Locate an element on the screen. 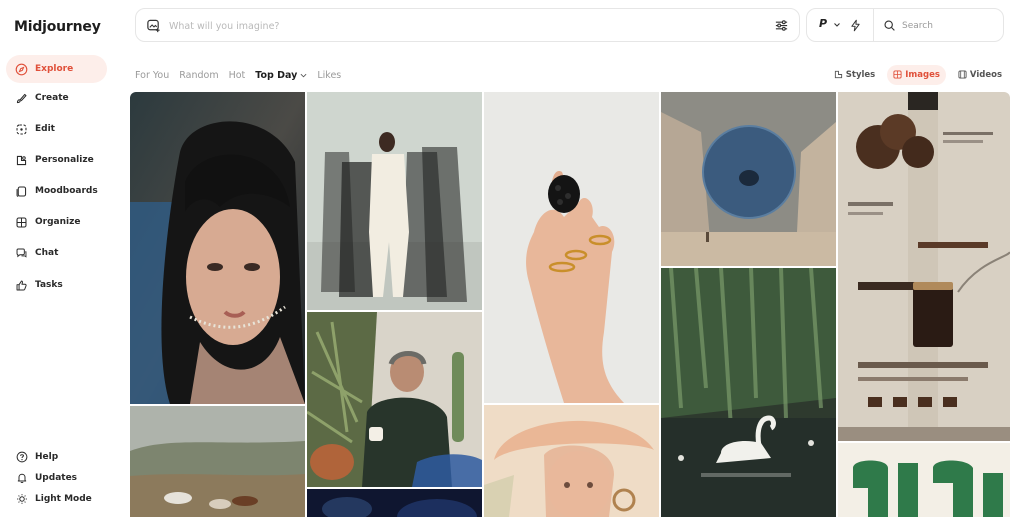 This screenshot has height=517, width=1024. sidebar-item-label: Explore is located at coordinates (54, 69).